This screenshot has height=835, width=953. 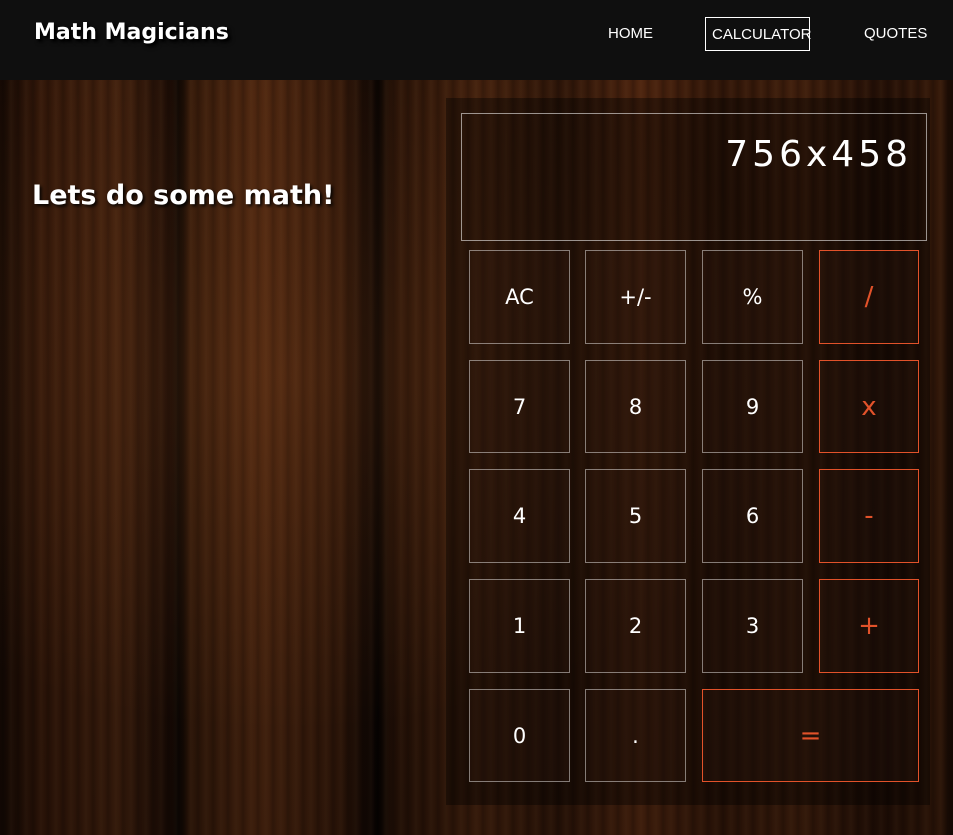 What do you see at coordinates (869, 516) in the screenshot?
I see `subtract-button: -` at bounding box center [869, 516].